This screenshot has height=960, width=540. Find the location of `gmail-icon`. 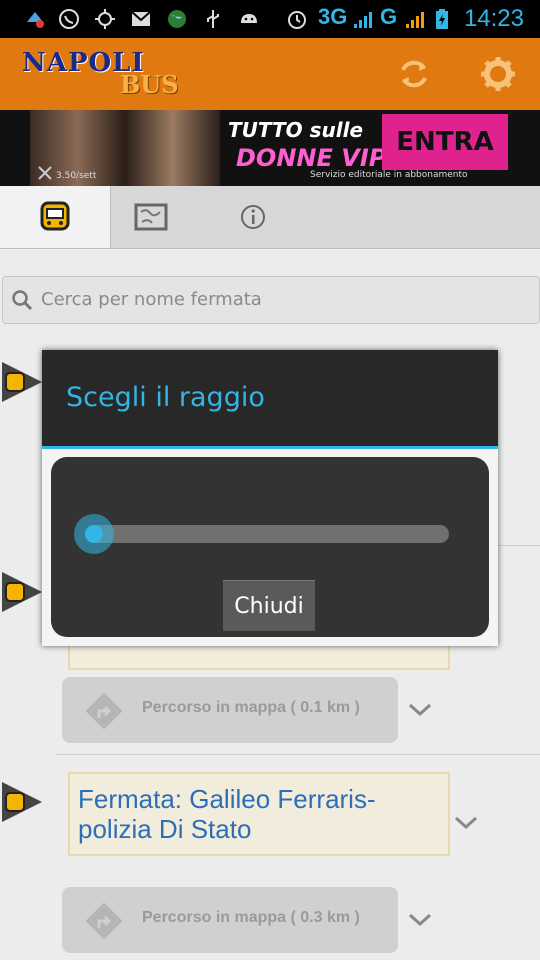

gmail-icon is located at coordinates (141, 18).